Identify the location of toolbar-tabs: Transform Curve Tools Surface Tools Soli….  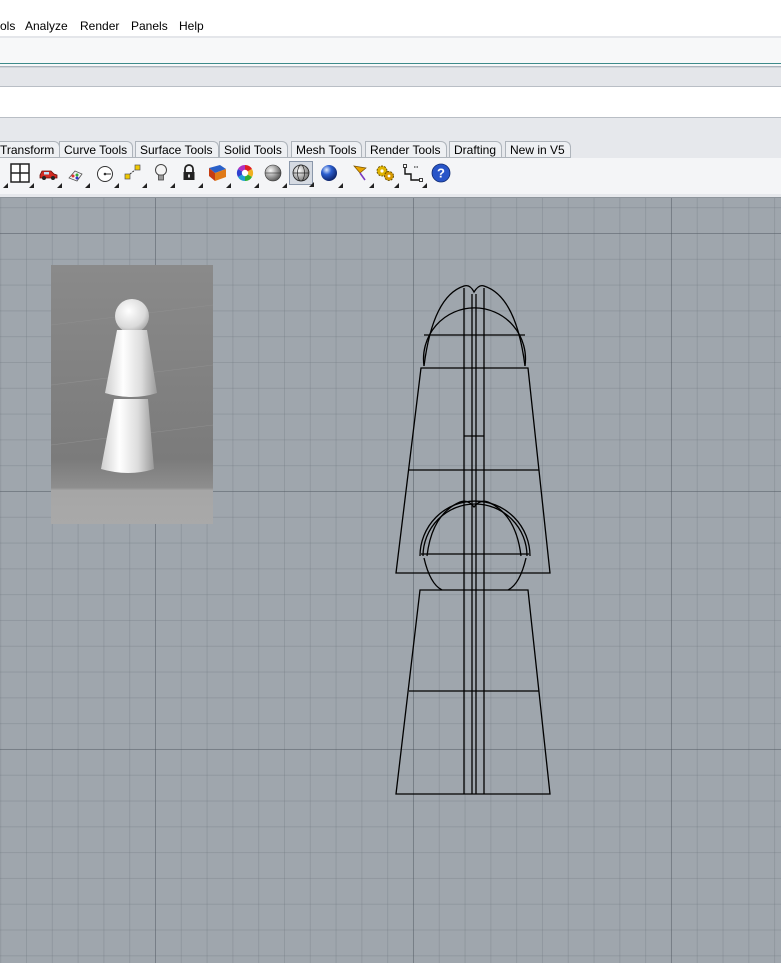
(390, 149).